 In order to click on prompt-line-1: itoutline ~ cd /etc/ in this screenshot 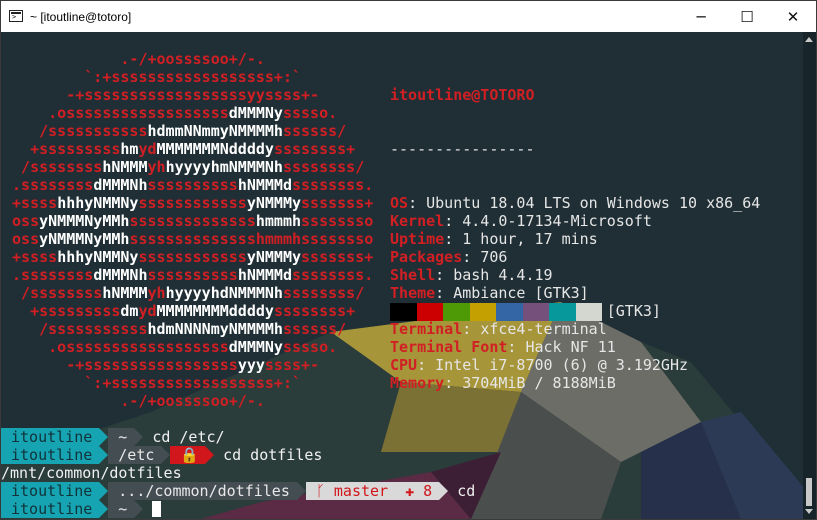, I will do `click(238, 437)`.